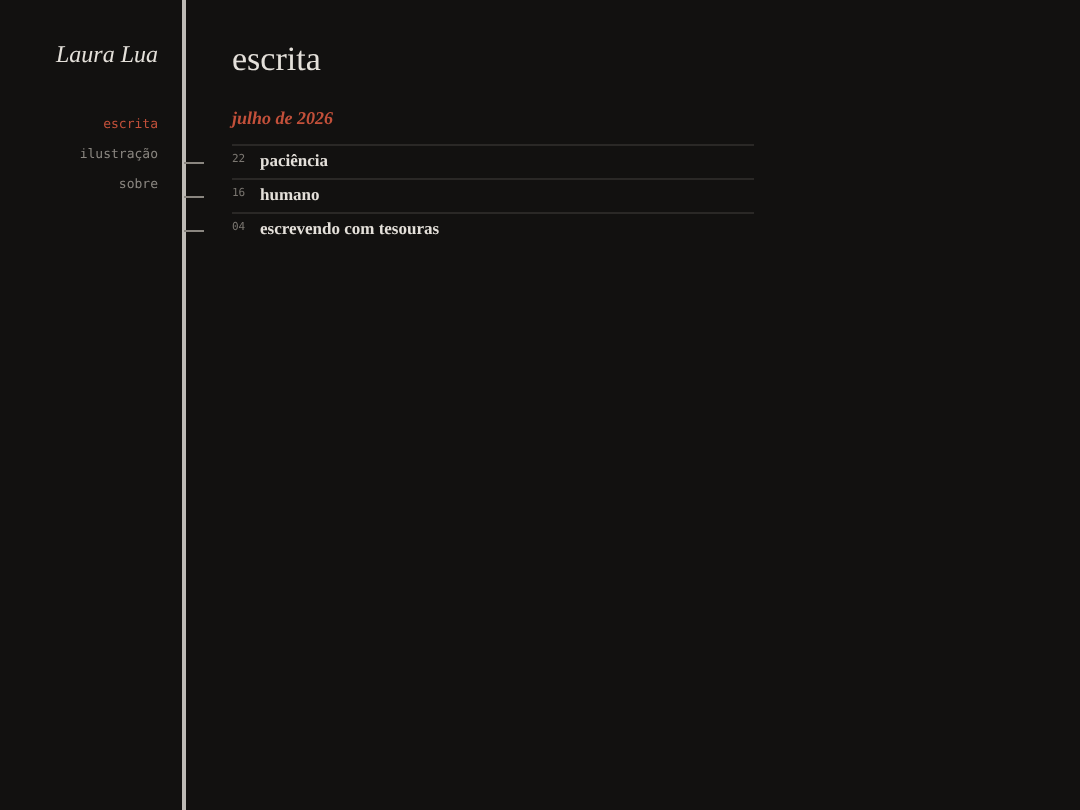 This screenshot has width=1080, height=810. Describe the element at coordinates (284, 119) in the screenshot. I see `month-heading: julho de 2026` at that location.